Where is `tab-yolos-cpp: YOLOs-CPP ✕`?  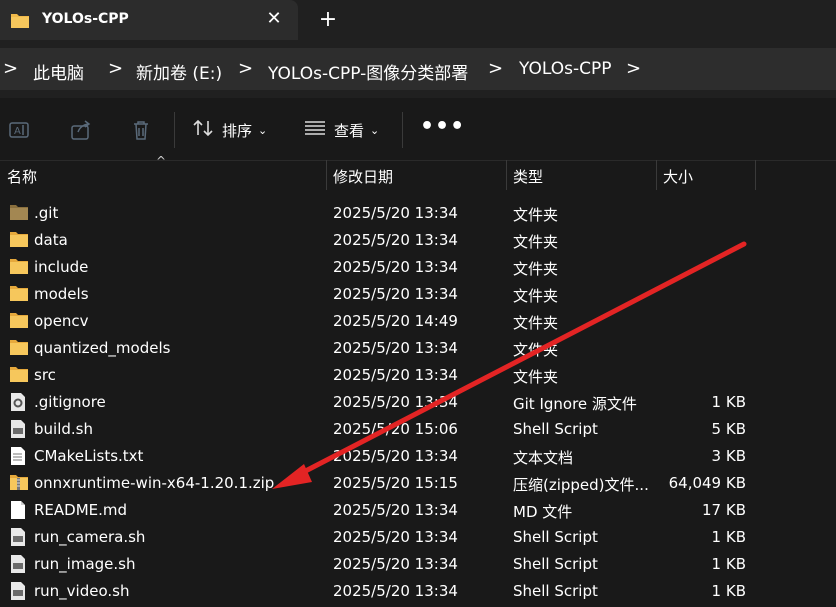 tab-yolos-cpp: YOLOs-CPP ✕ is located at coordinates (149, 20).